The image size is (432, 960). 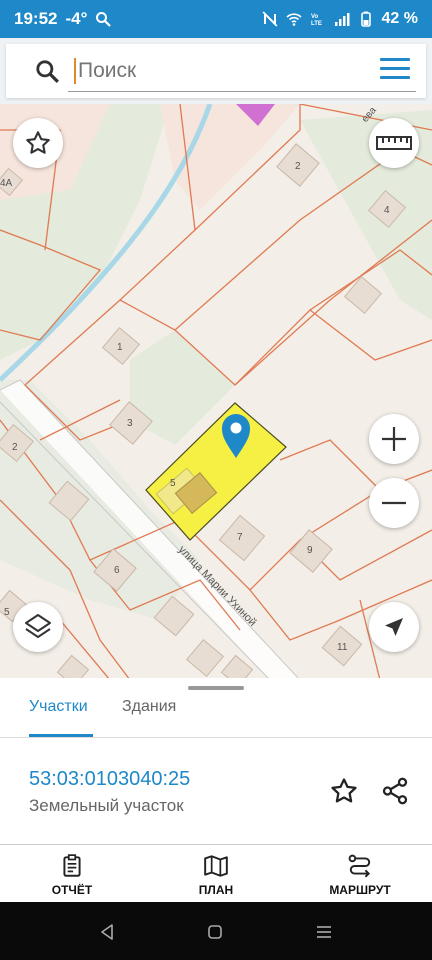 I want to click on zoom-in-icon, so click(x=394, y=439).